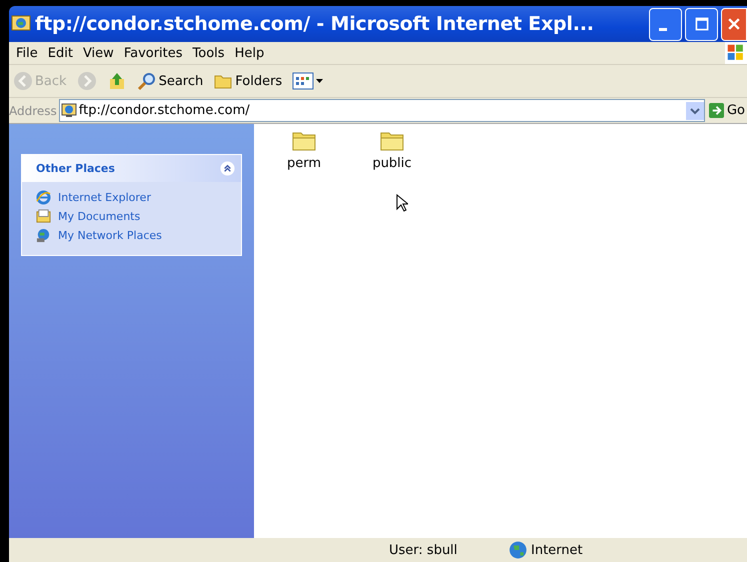 The height and width of the screenshot is (562, 747). I want to click on folder-name: perm, so click(304, 163).